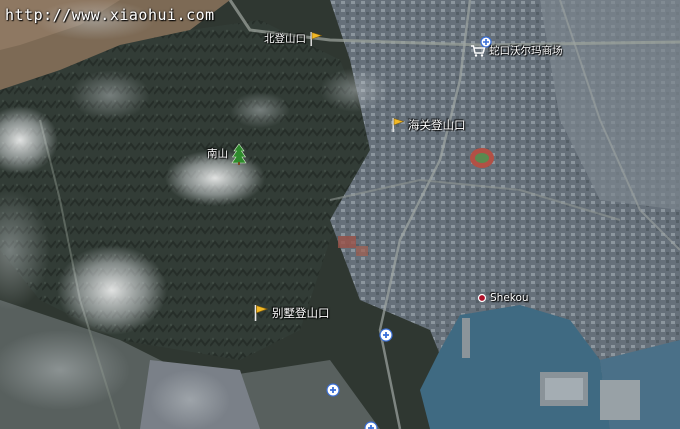  I want to click on marker-shekou: Shekou, so click(503, 298).